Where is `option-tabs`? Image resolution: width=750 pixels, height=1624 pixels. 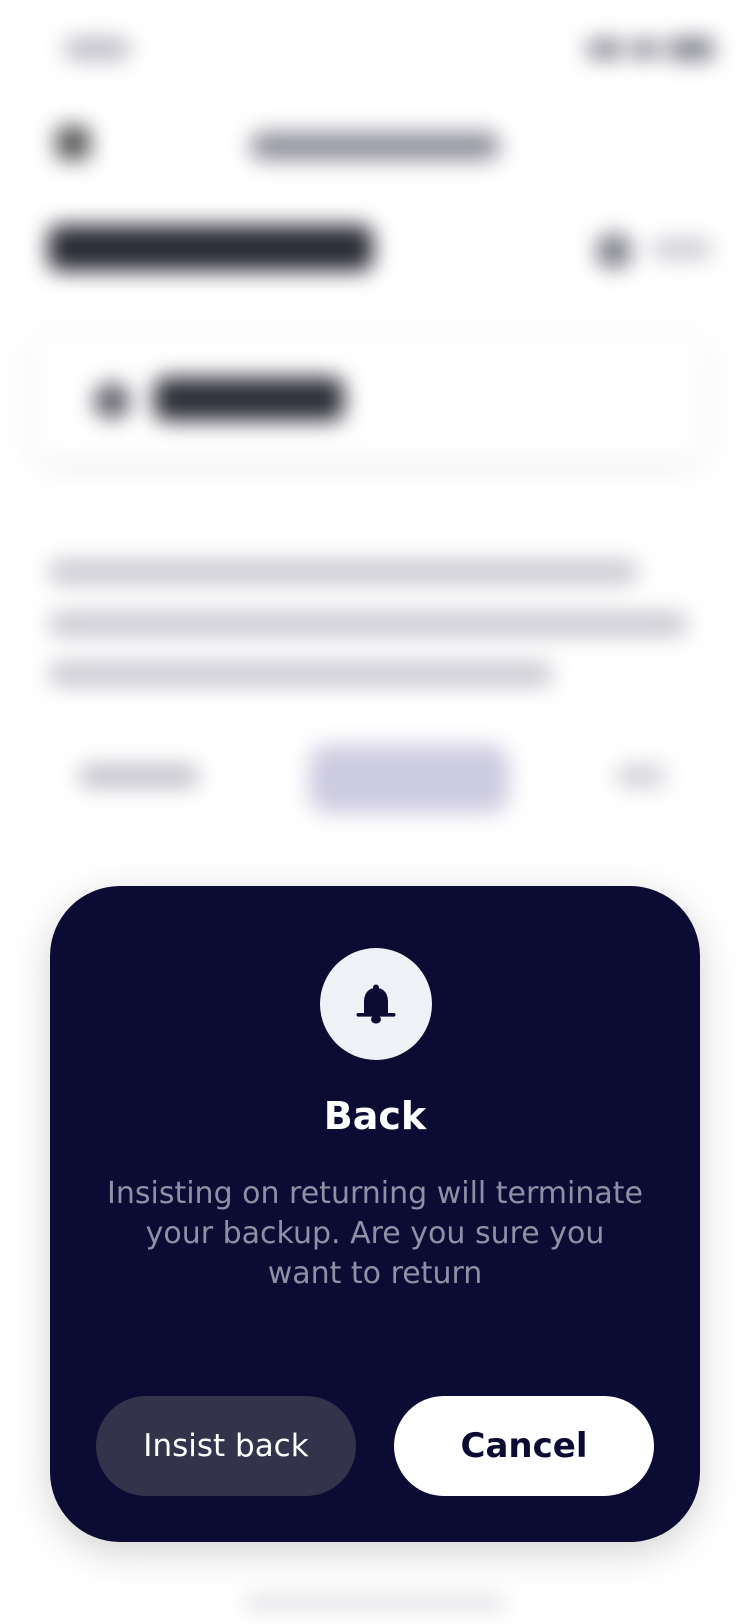 option-tabs is located at coordinates (374, 775).